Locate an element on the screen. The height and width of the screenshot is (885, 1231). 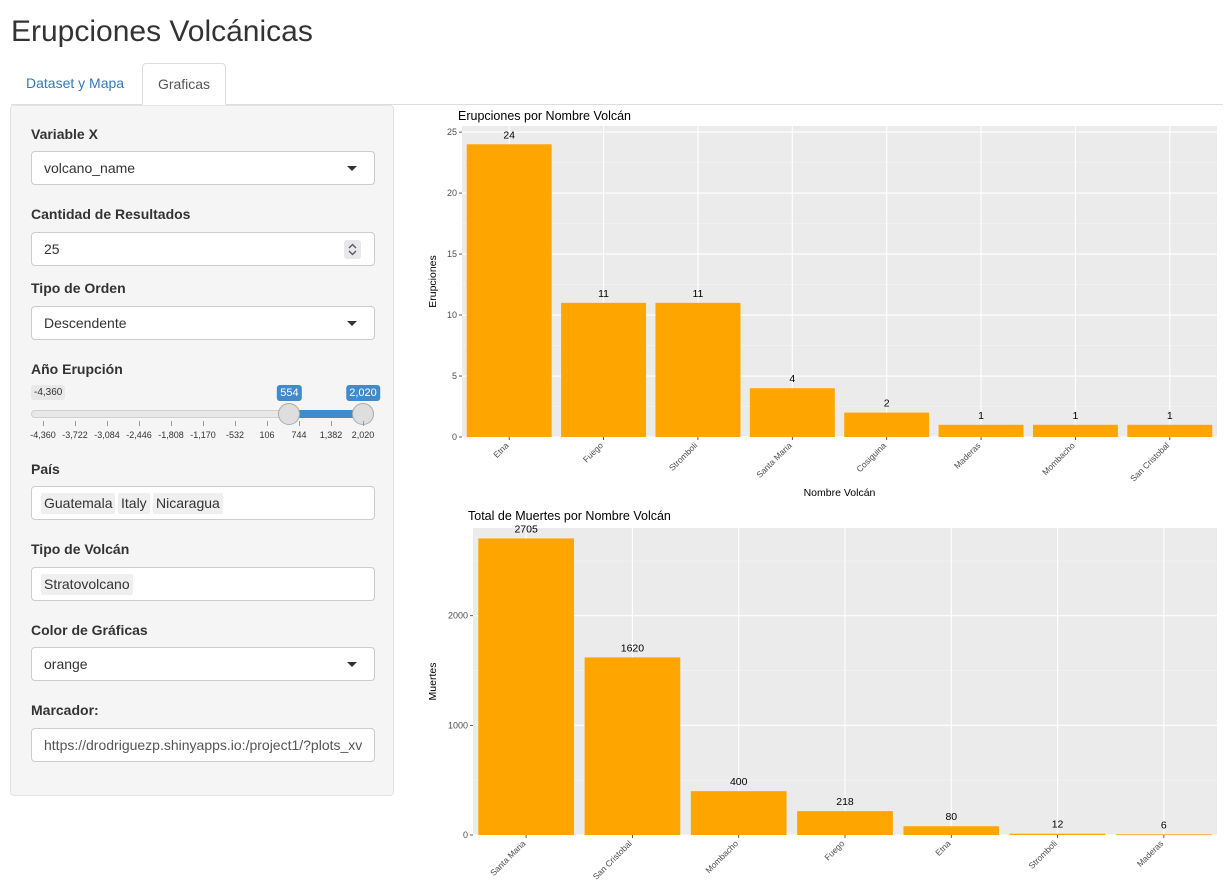
tipo-volcan-multiselect: Stratovolcano is located at coordinates (203, 584).